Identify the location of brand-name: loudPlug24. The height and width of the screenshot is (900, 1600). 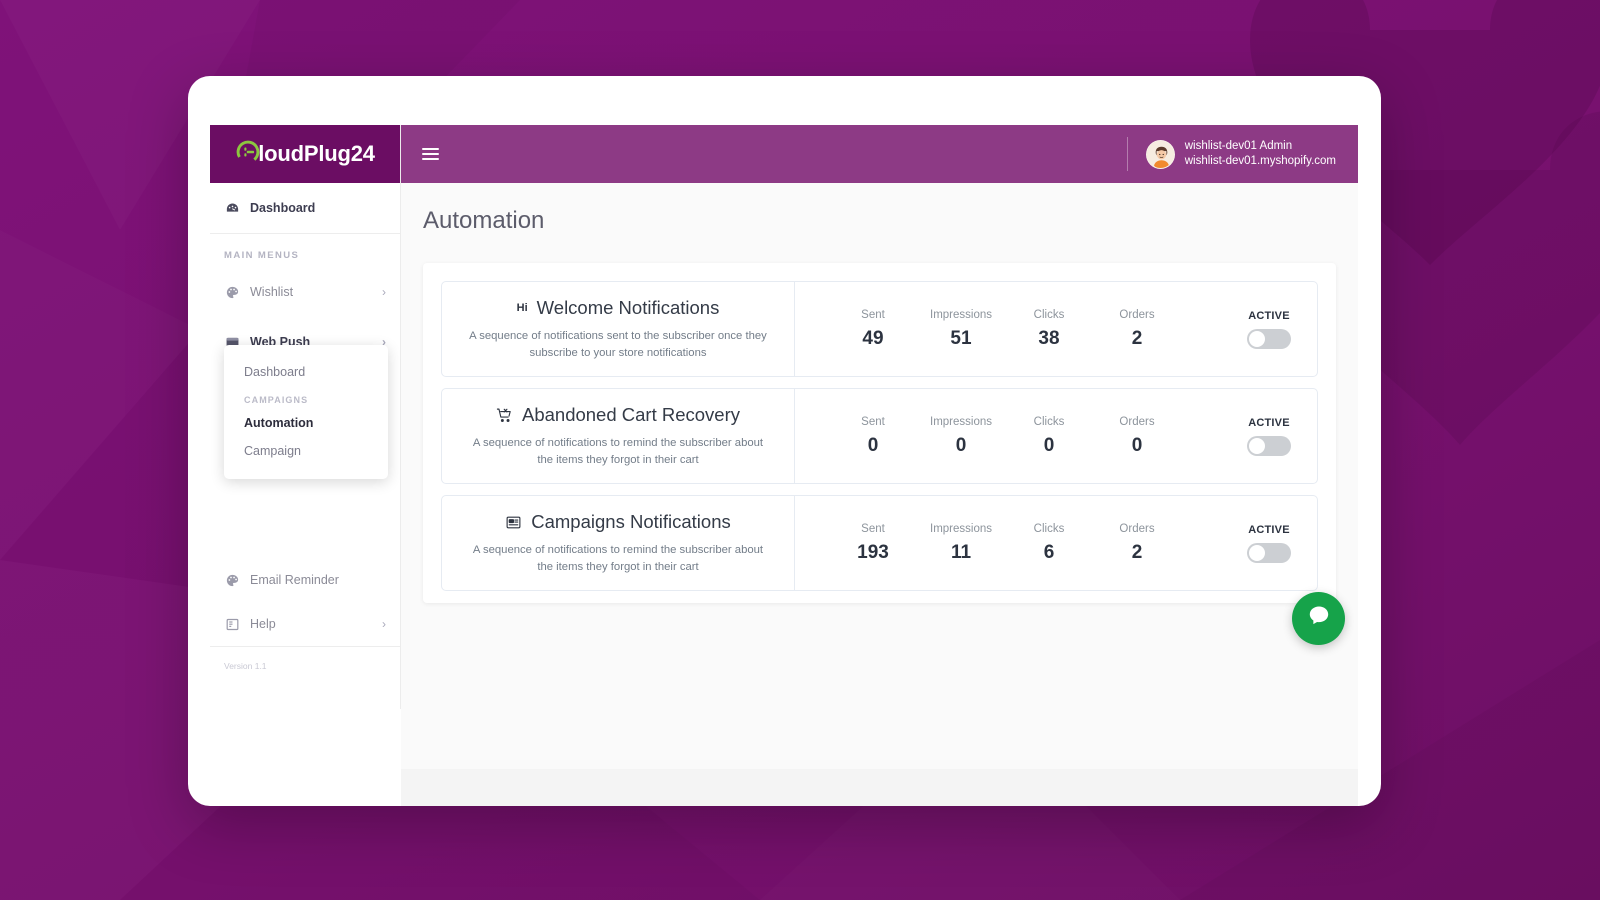
(316, 153).